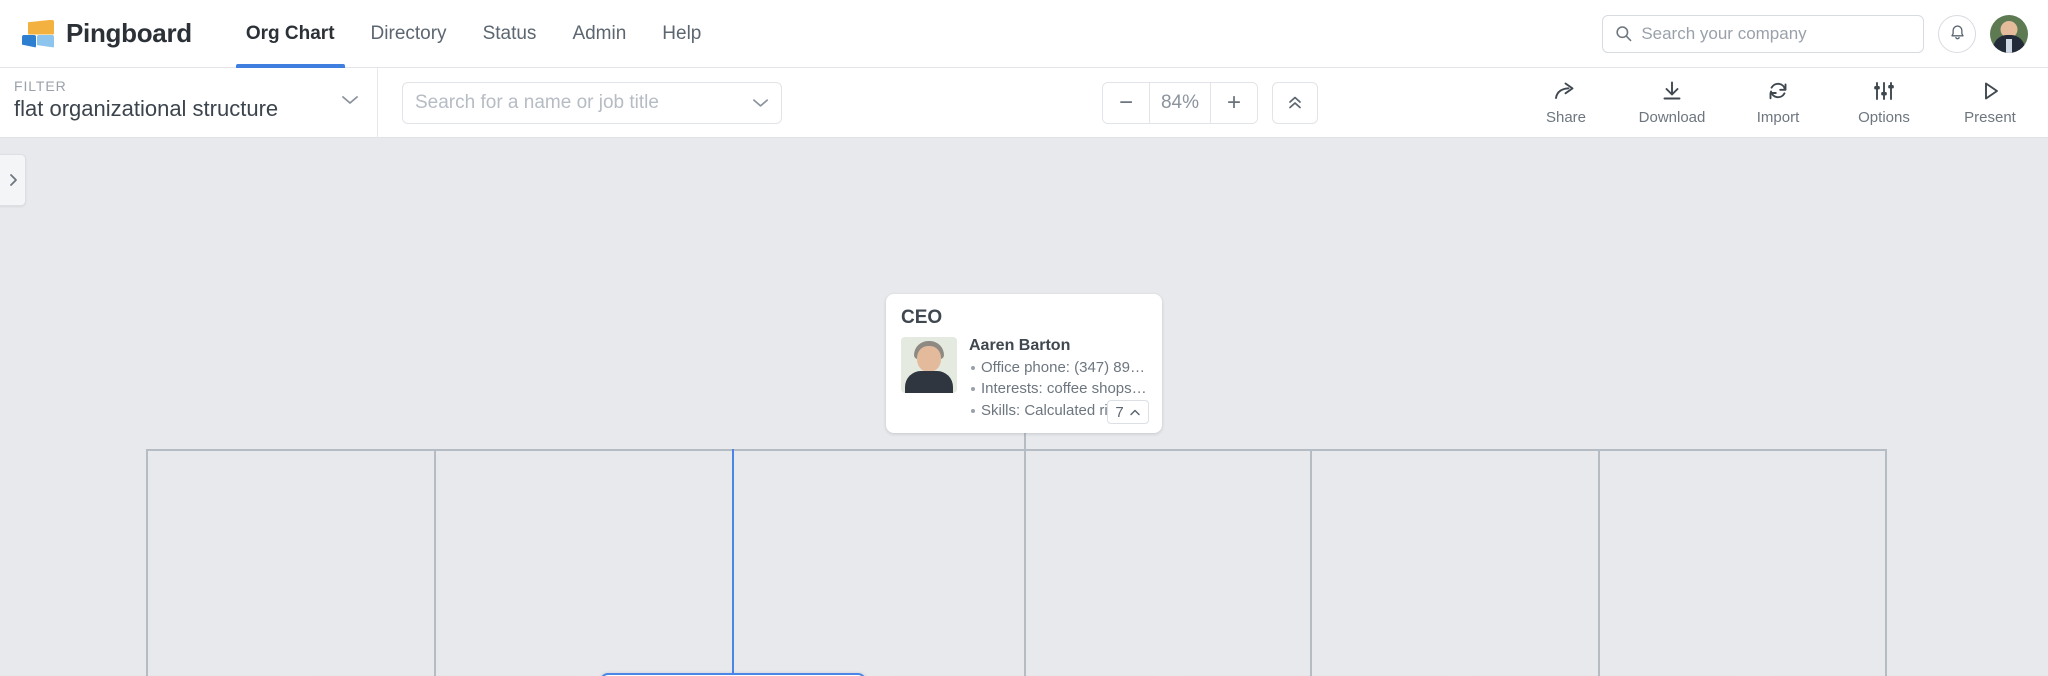 The width and height of the screenshot is (2048, 676). I want to click on double-chevron-up-icon, so click(1295, 102).